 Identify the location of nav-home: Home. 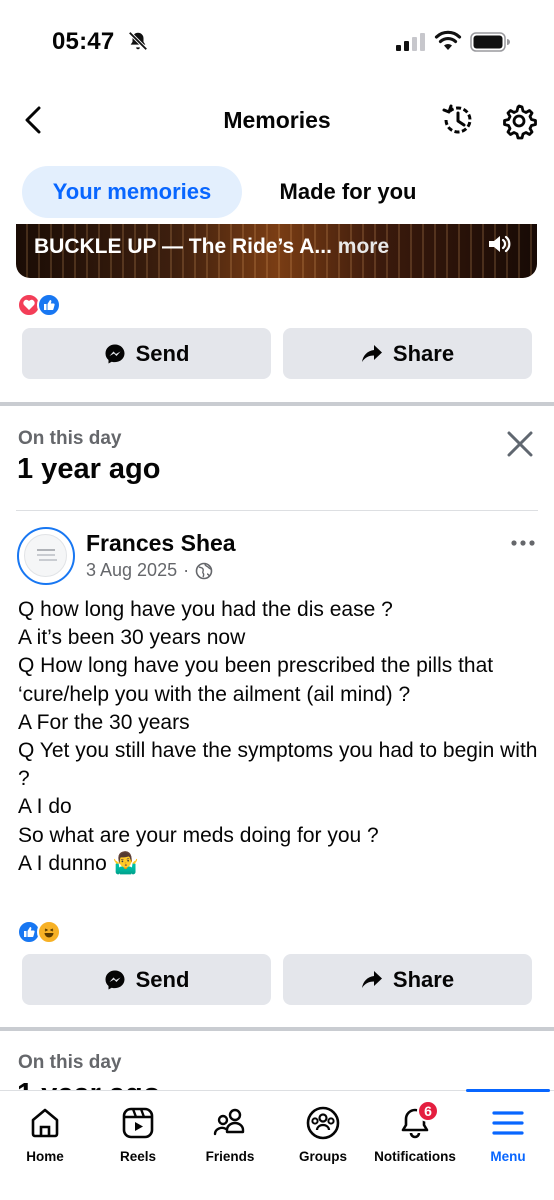
(45, 1131).